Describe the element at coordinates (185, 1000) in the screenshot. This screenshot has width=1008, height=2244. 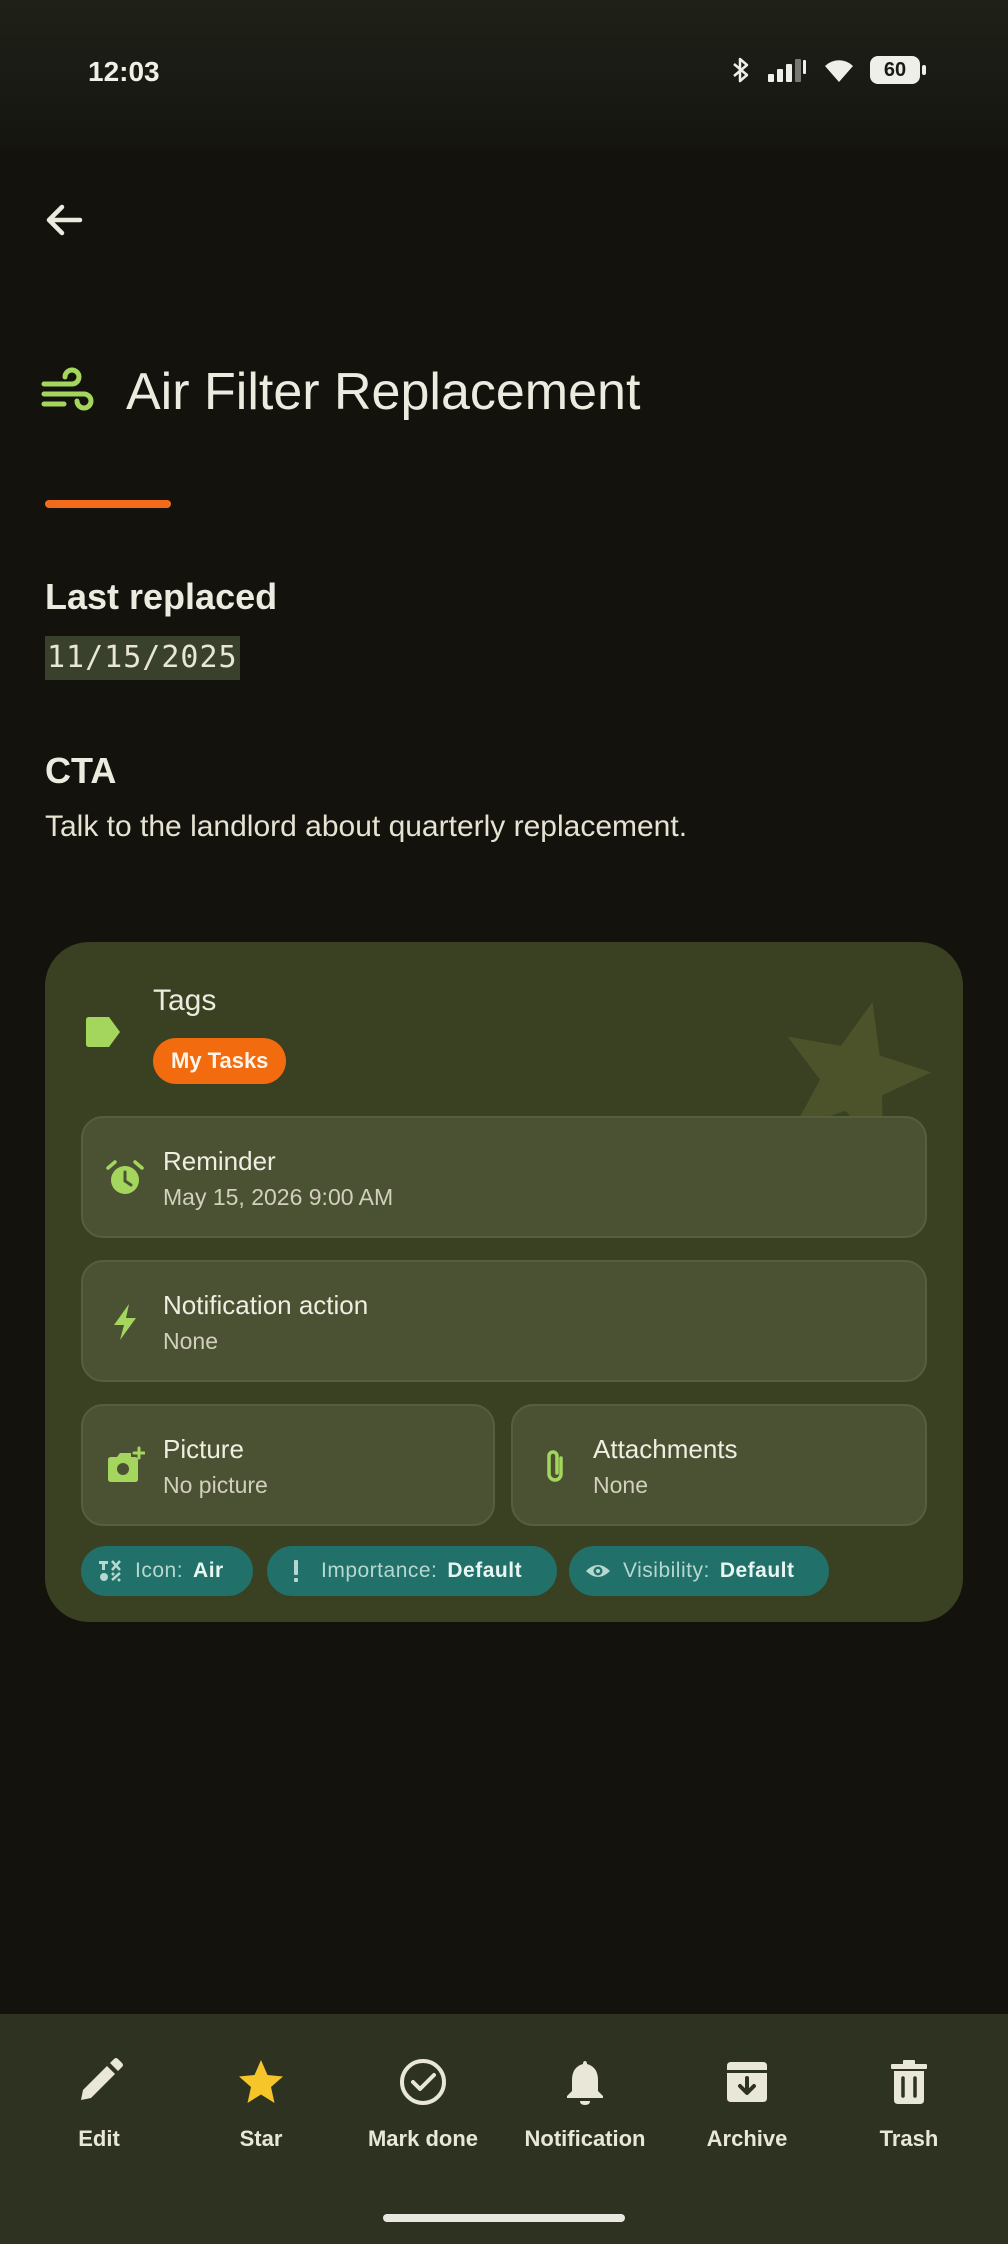
I see `tags-label: Tags` at that location.